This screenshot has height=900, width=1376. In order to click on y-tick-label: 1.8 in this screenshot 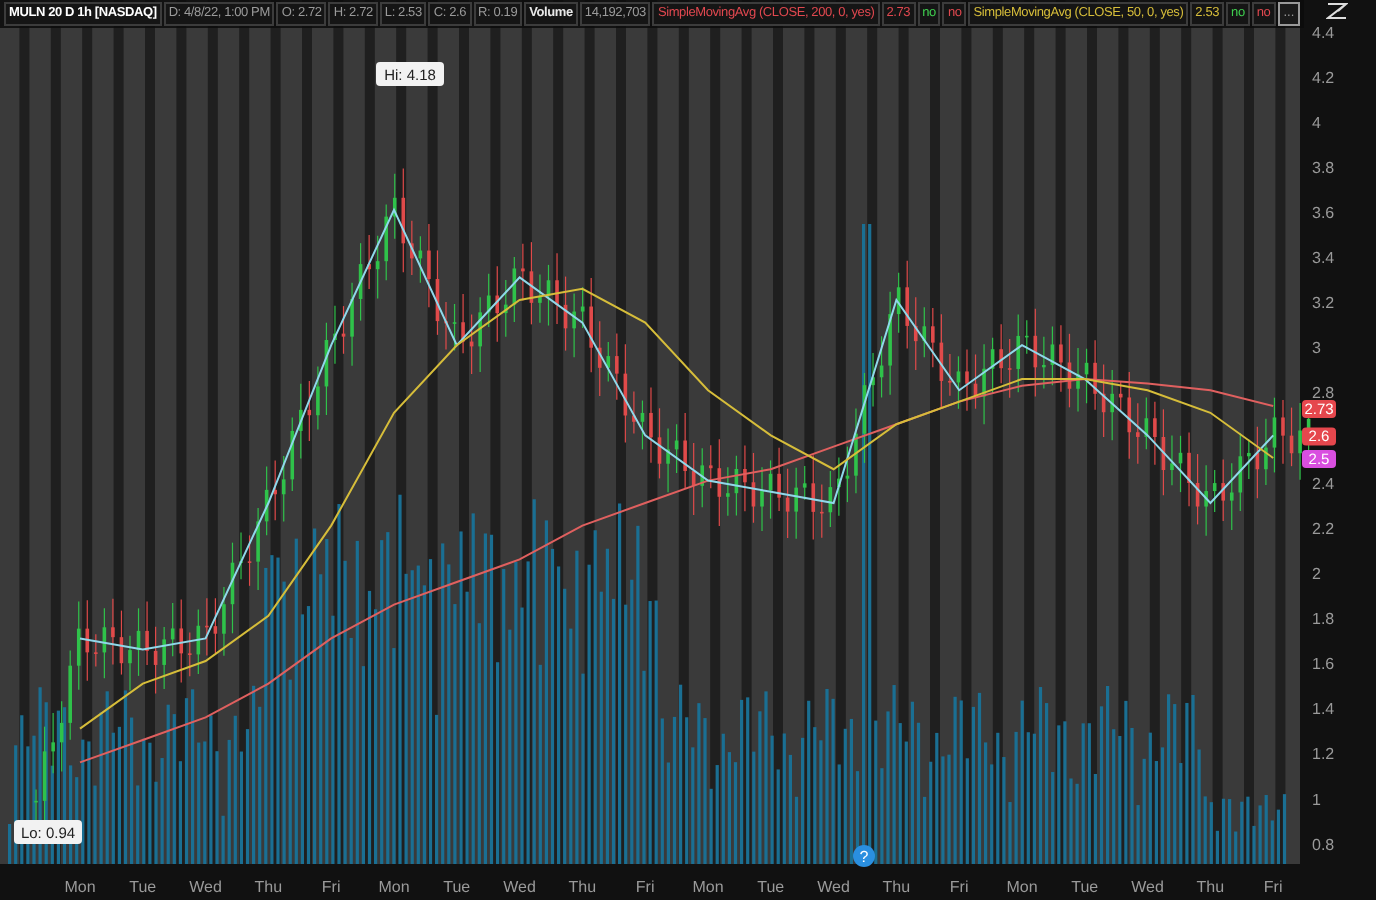, I will do `click(1323, 619)`.